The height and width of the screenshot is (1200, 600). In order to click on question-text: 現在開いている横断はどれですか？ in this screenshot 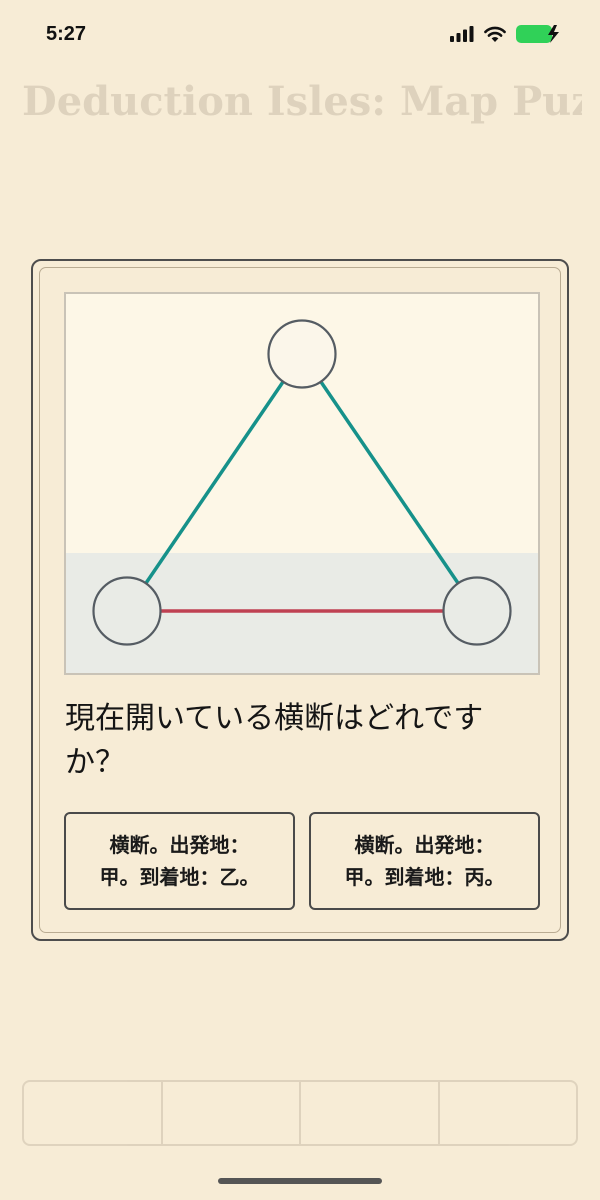, I will do `click(274, 740)`.